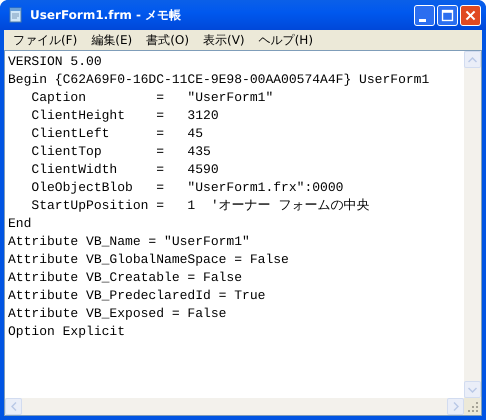  What do you see at coordinates (286, 40) in the screenshot?
I see `menu-item: ヘルプ(H)` at bounding box center [286, 40].